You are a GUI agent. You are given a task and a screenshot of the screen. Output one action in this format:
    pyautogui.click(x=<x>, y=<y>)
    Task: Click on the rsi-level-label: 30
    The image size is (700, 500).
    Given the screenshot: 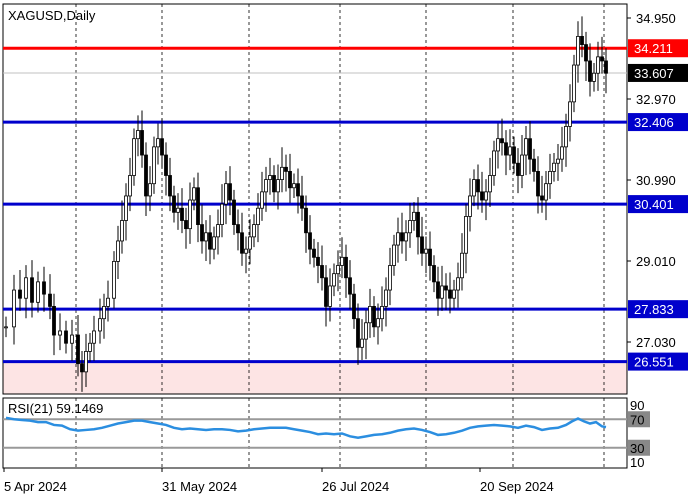 What is the action you would take?
    pyautogui.click(x=637, y=448)
    